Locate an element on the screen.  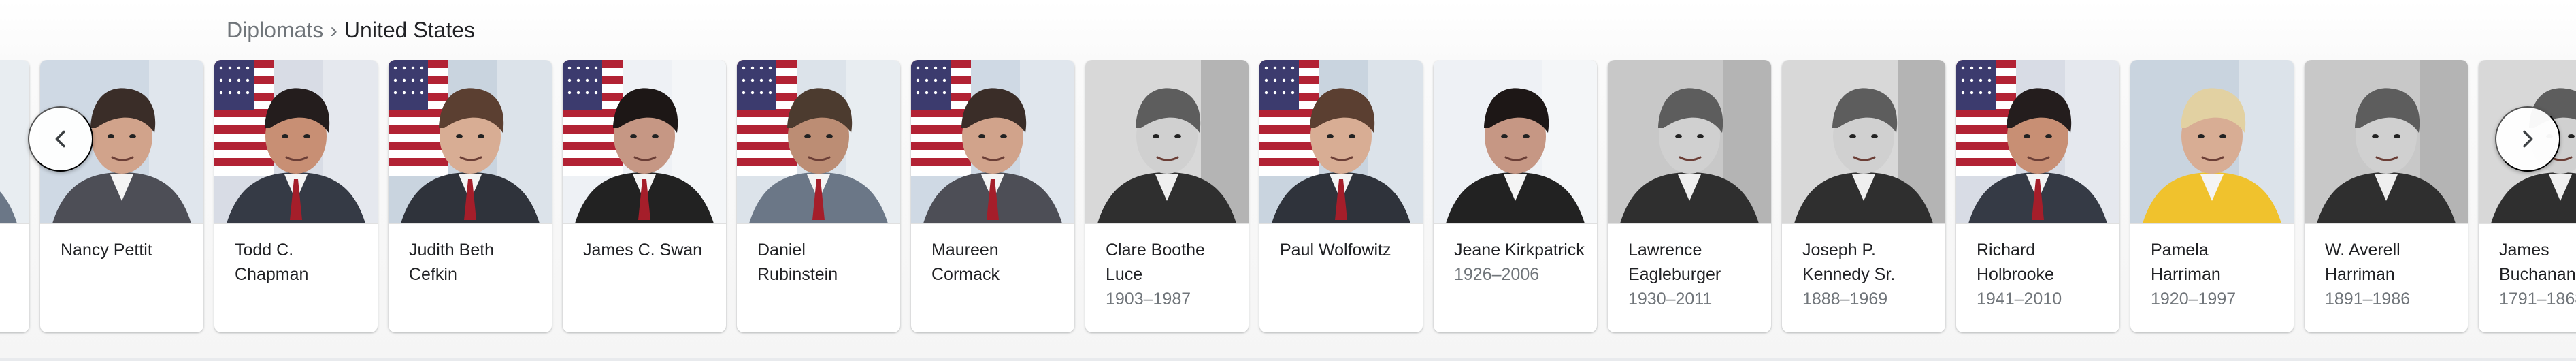
diplomat-card-meta: Nancy Pettit is located at coordinates (122, 243).